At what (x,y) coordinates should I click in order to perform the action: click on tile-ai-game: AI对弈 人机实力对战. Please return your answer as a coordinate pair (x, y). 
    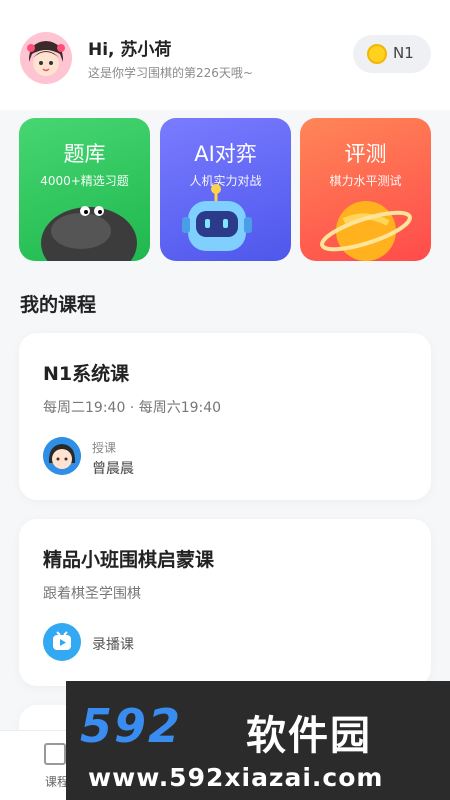
    Looking at the image, I should click on (225, 189).